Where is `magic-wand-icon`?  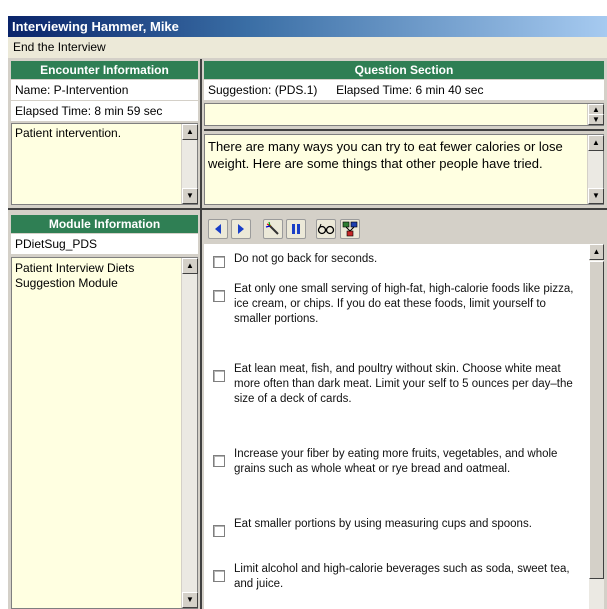 magic-wand-icon is located at coordinates (273, 229).